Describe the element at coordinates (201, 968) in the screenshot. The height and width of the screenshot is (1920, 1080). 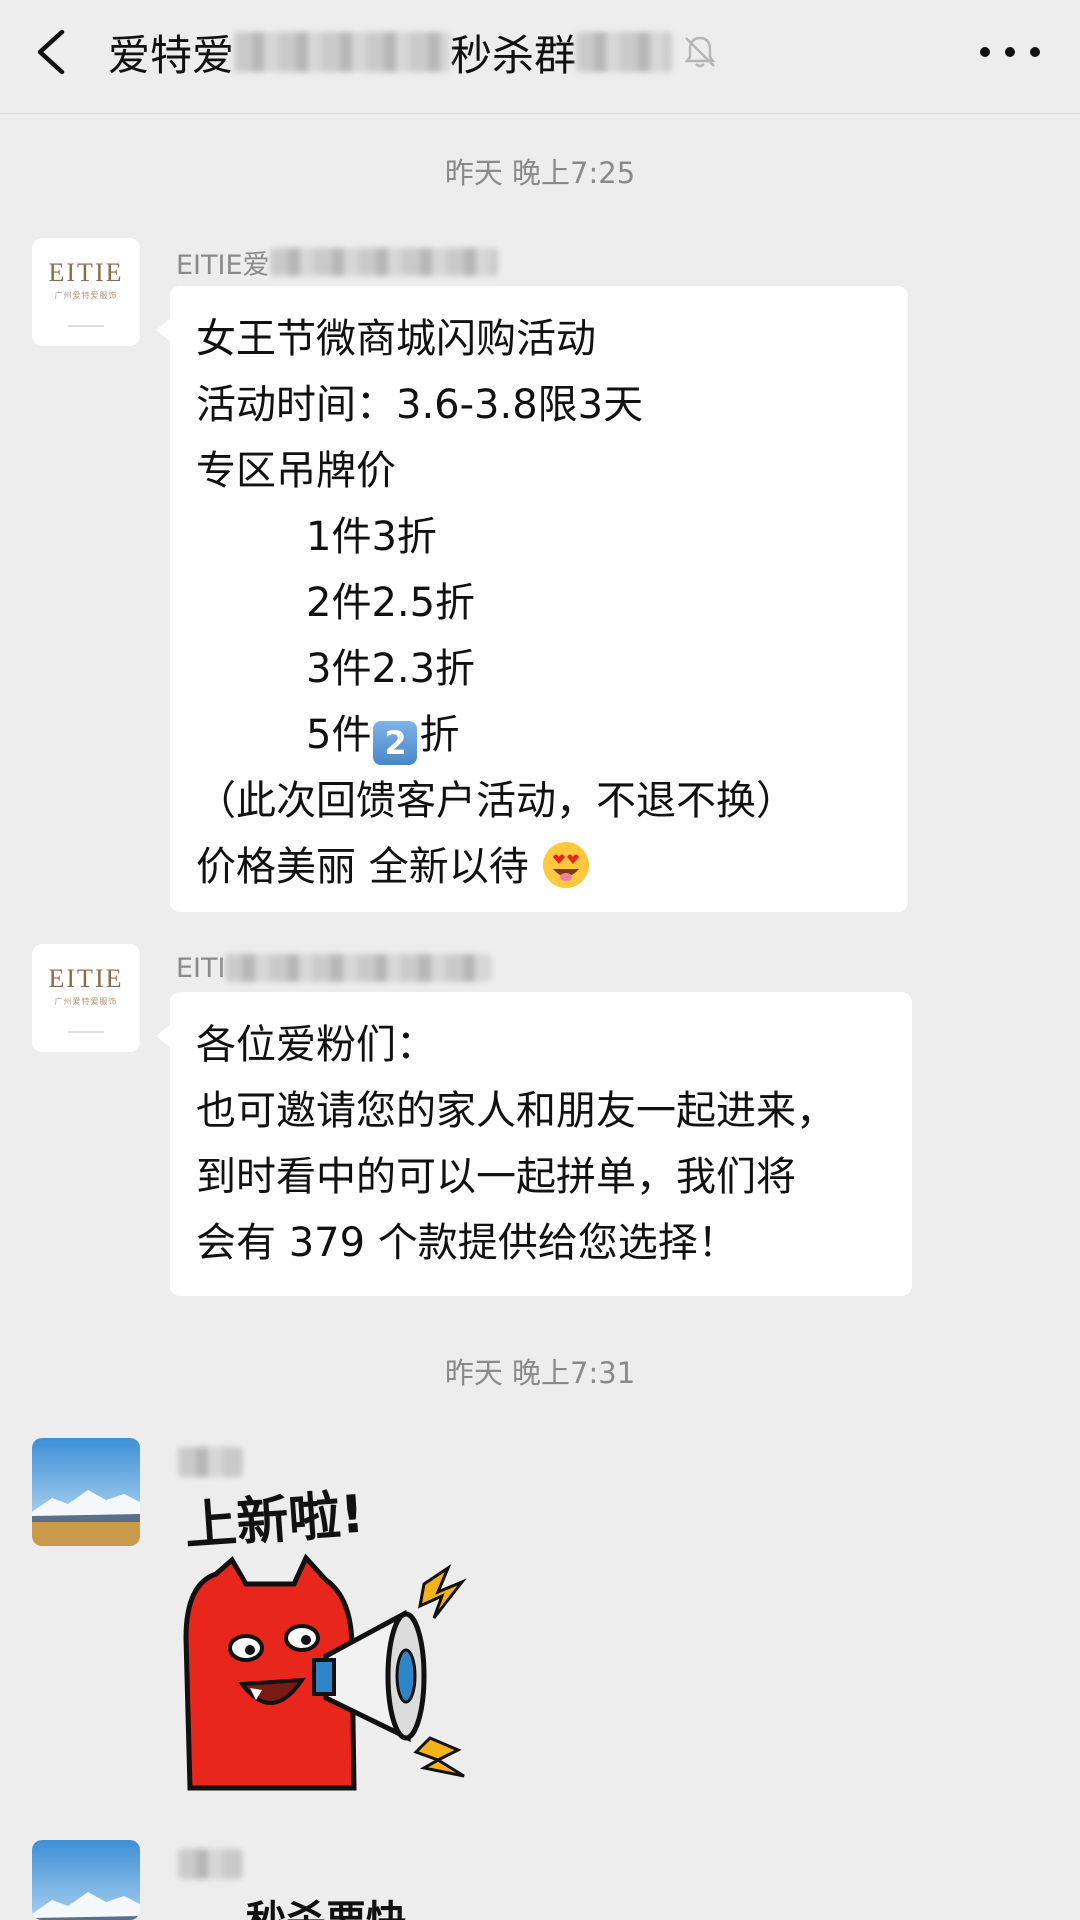
I see `sender-name-text: EITI` at that location.